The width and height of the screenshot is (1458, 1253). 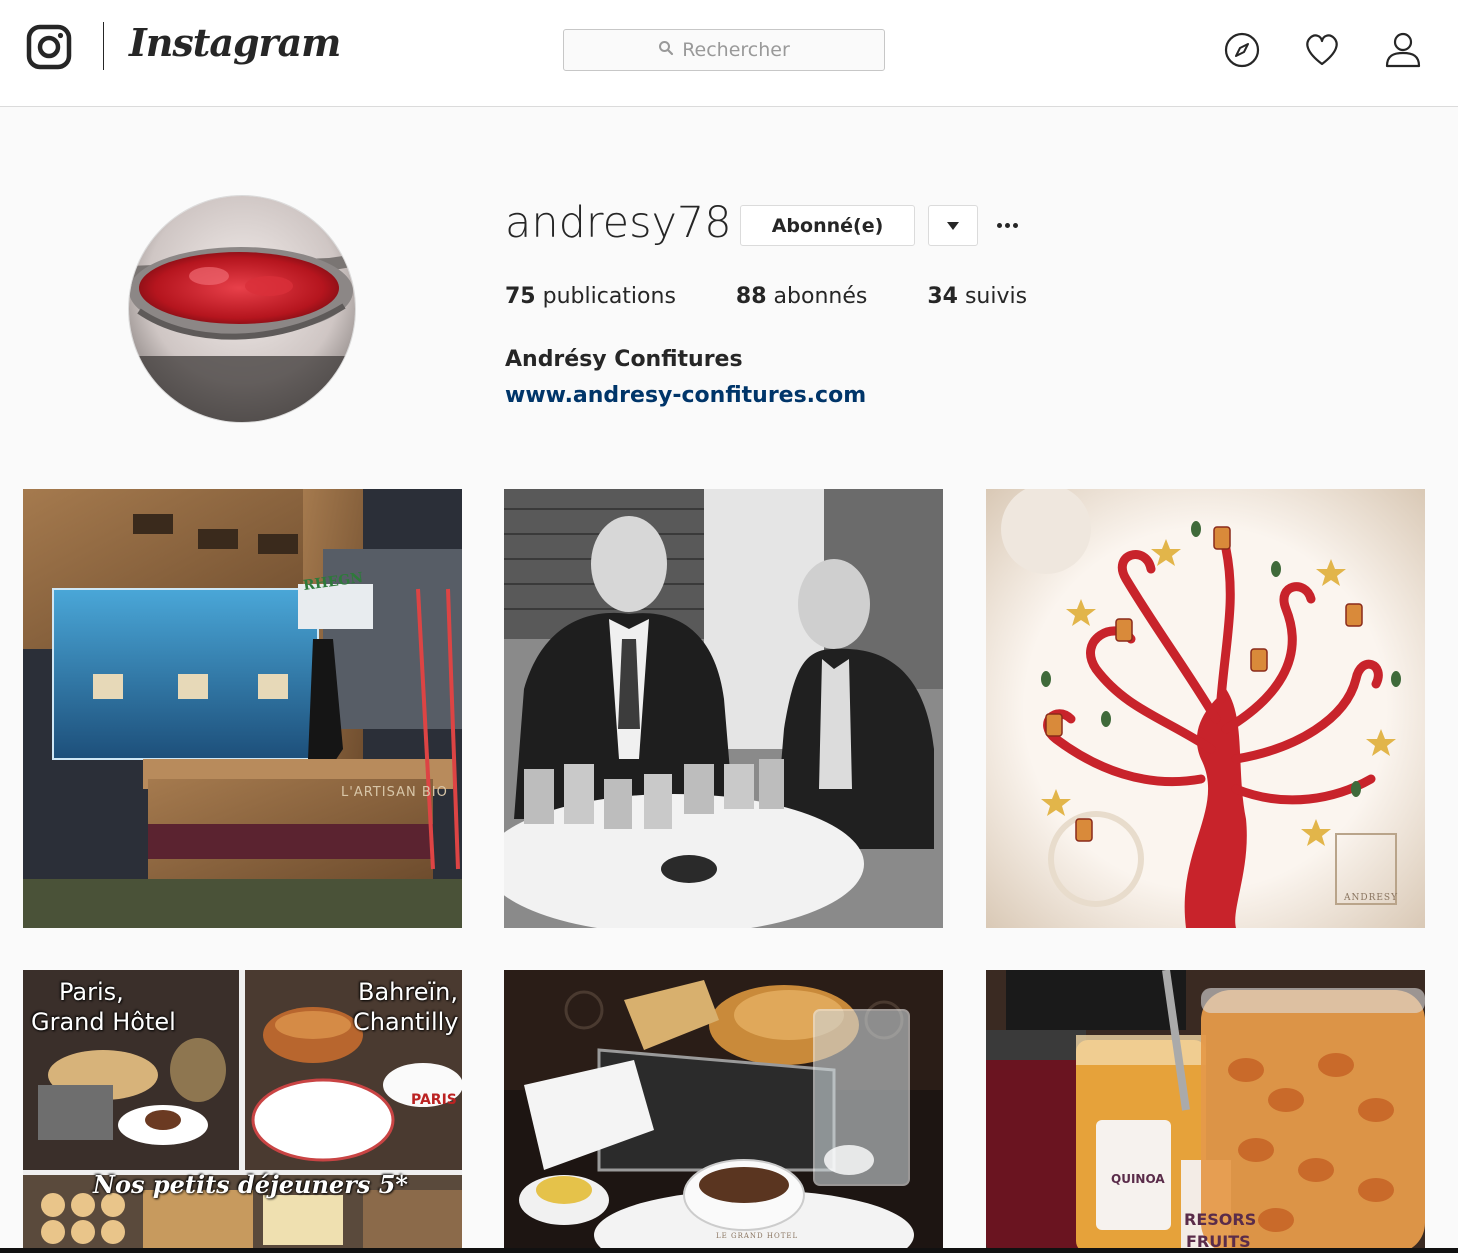 I want to click on photo-text: PARIS, so click(x=434, y=1100).